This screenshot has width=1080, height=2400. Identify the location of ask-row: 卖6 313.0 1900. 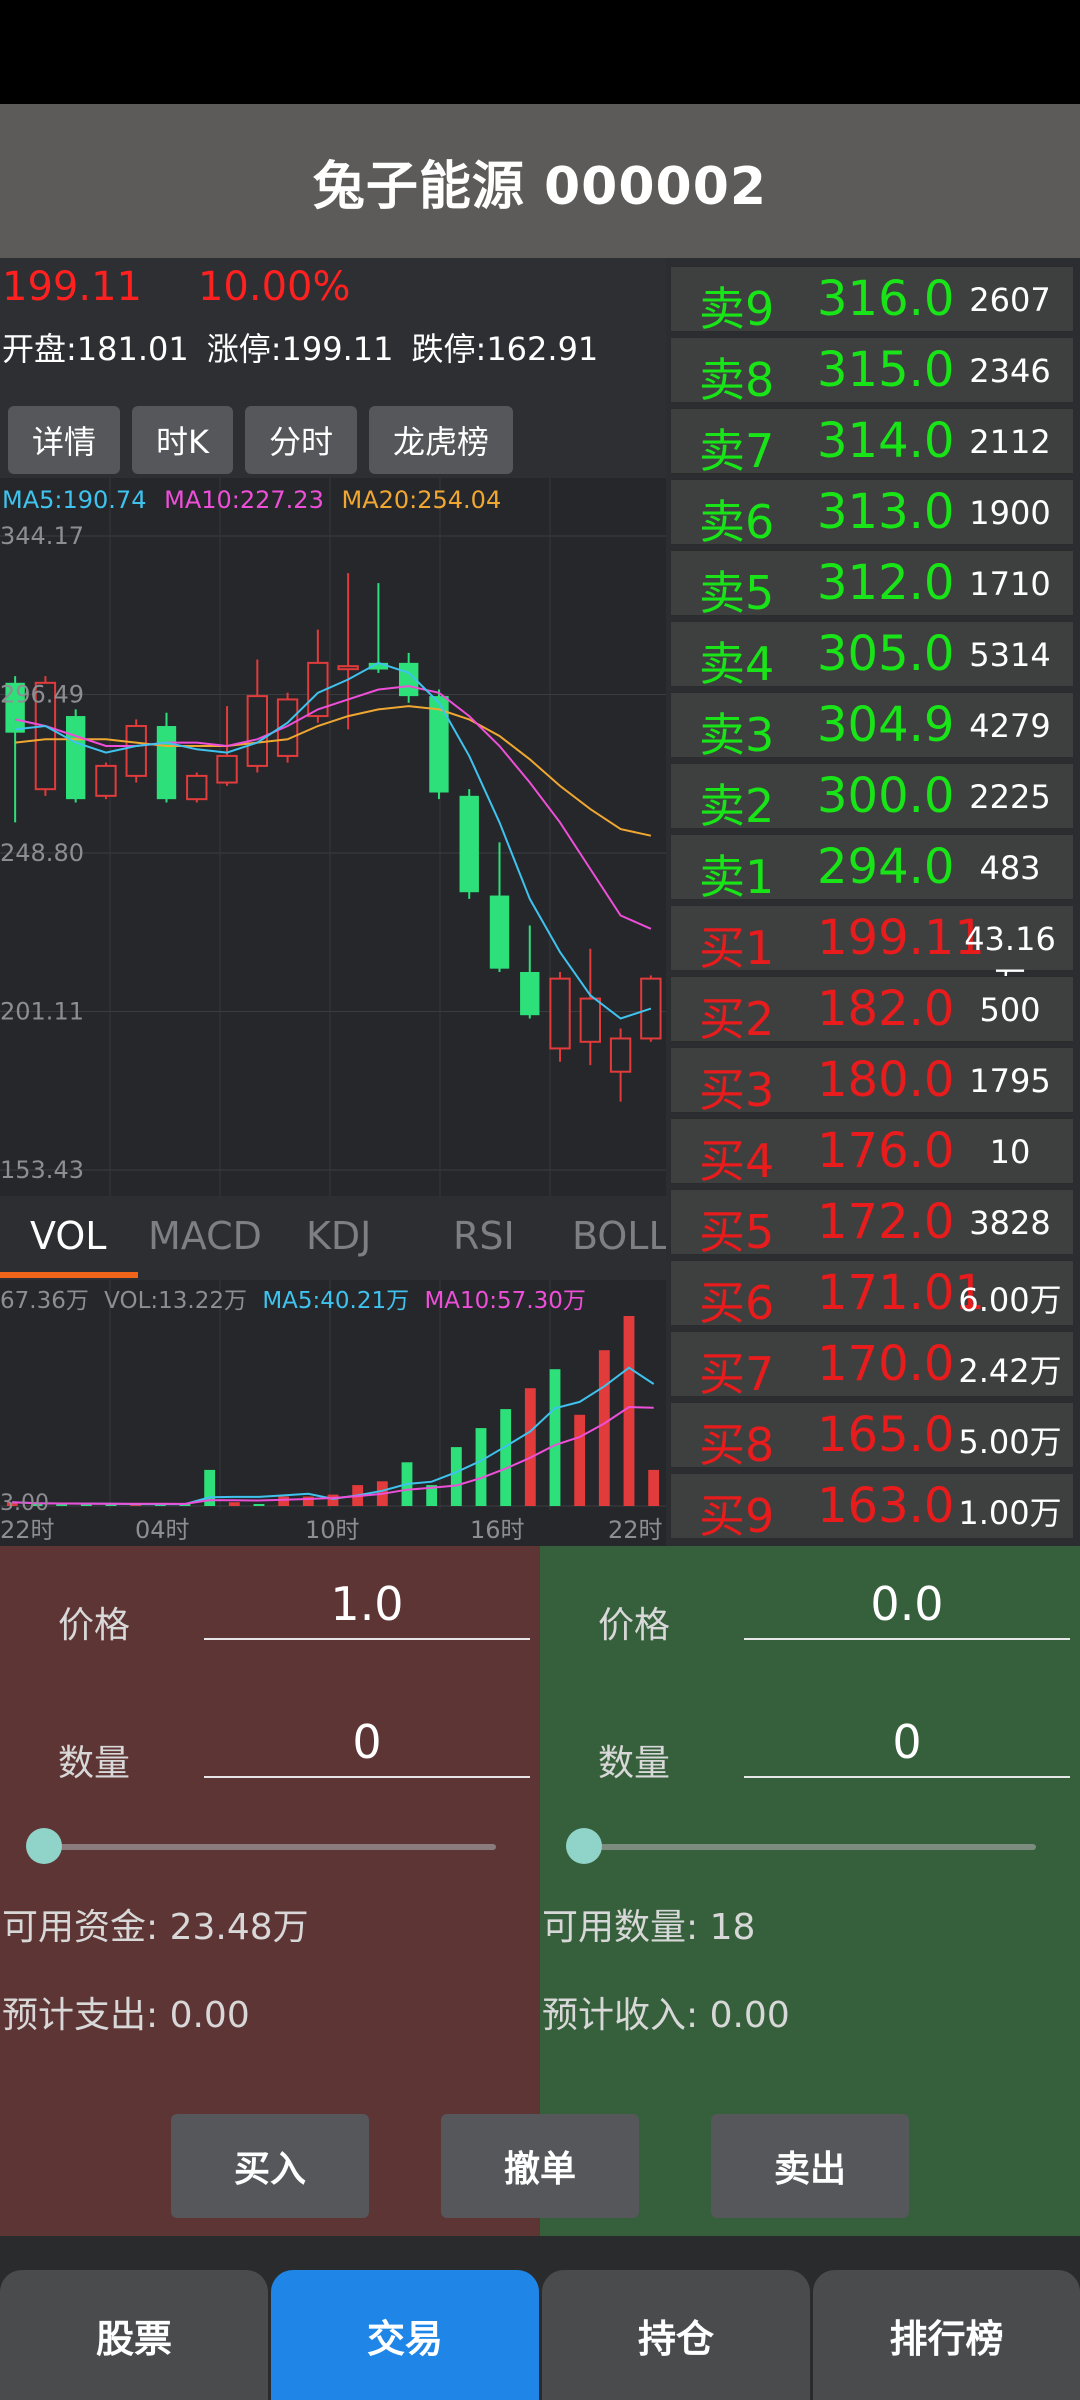
(872, 514).